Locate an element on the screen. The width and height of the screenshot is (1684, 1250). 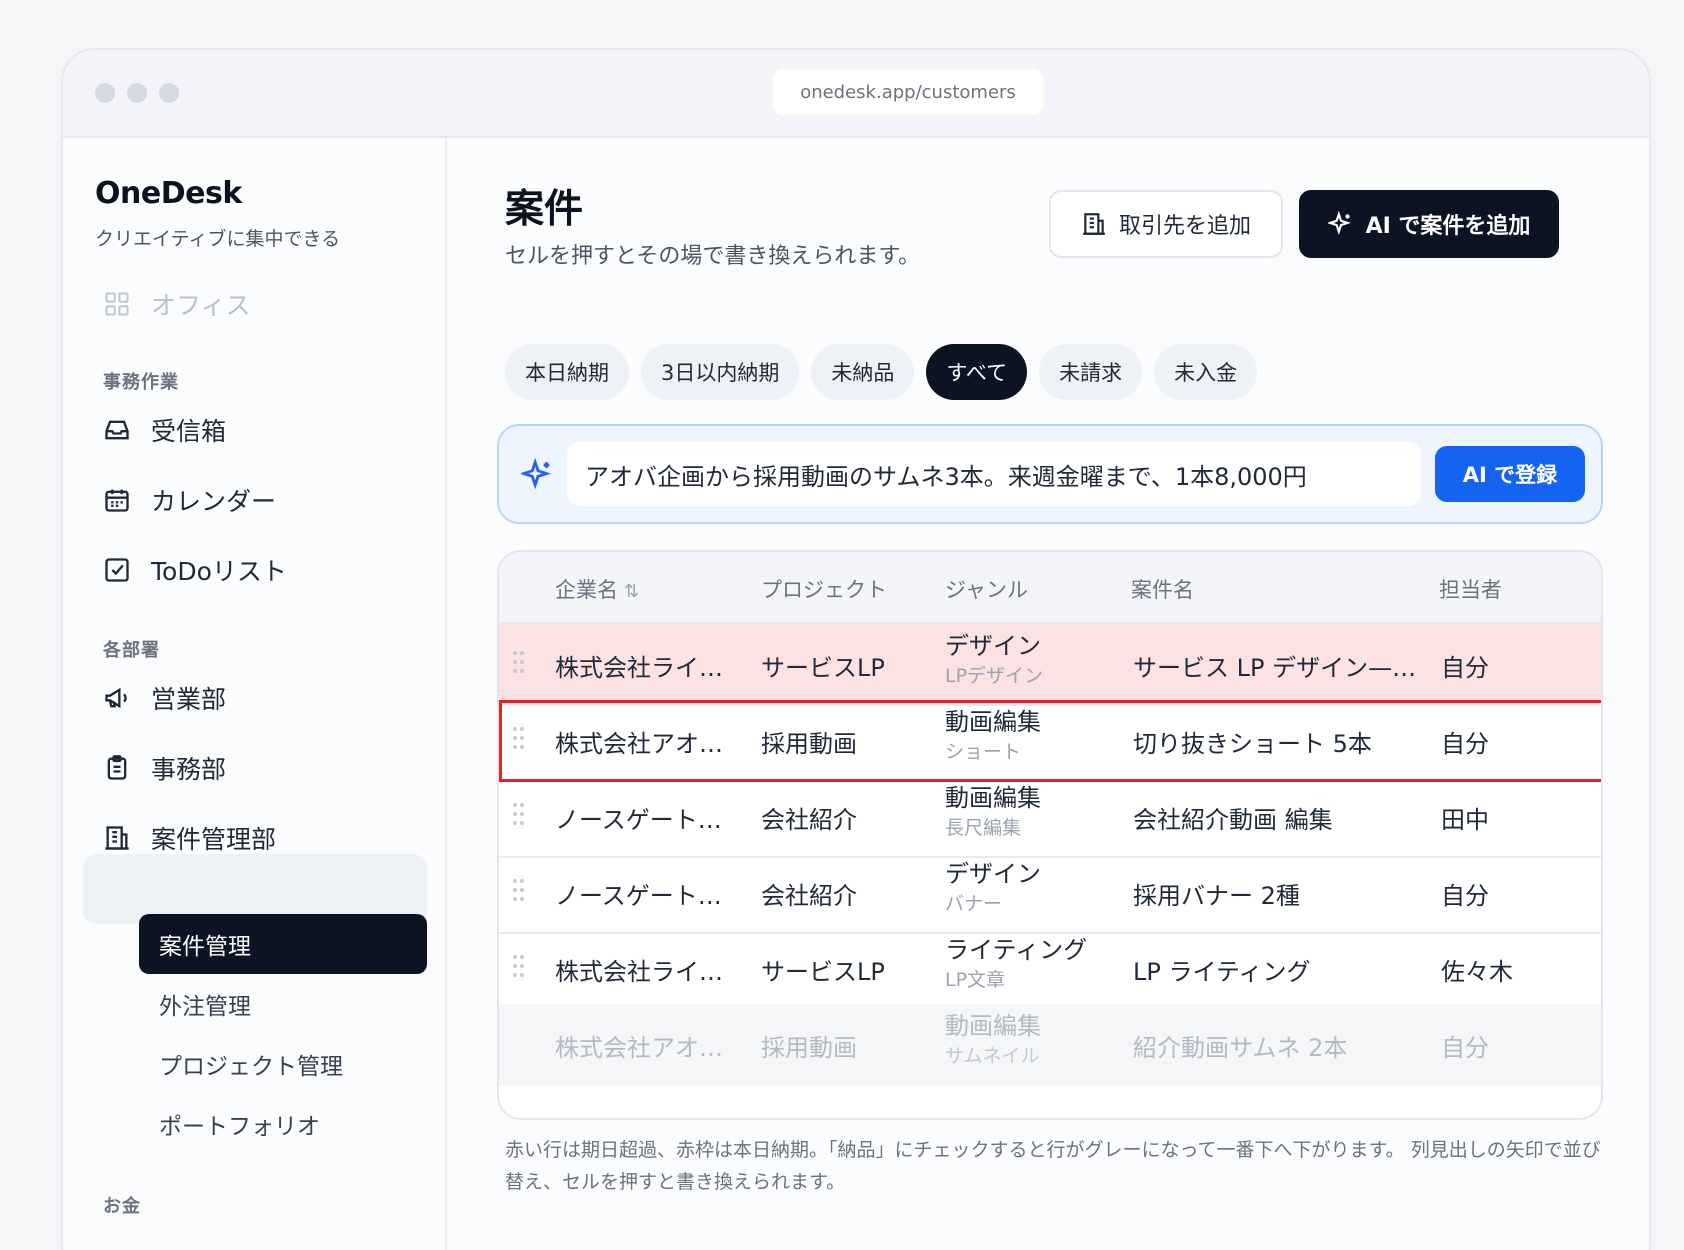
ai-add-project-label: AI で案件を追加 is located at coordinates (1448, 226).